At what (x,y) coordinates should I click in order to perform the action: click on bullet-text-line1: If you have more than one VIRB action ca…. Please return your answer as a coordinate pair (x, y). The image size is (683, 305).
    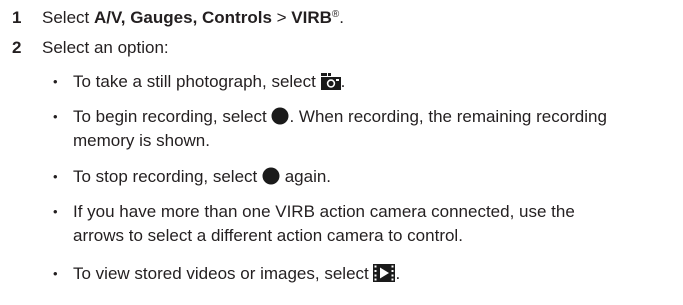
    Looking at the image, I should click on (324, 211).